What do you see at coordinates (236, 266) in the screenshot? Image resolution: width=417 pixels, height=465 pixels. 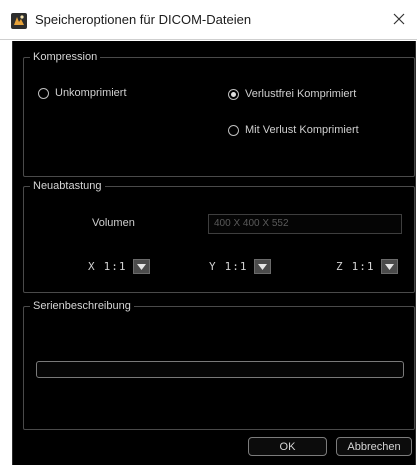 I see `axis-y-value: 1:1` at bounding box center [236, 266].